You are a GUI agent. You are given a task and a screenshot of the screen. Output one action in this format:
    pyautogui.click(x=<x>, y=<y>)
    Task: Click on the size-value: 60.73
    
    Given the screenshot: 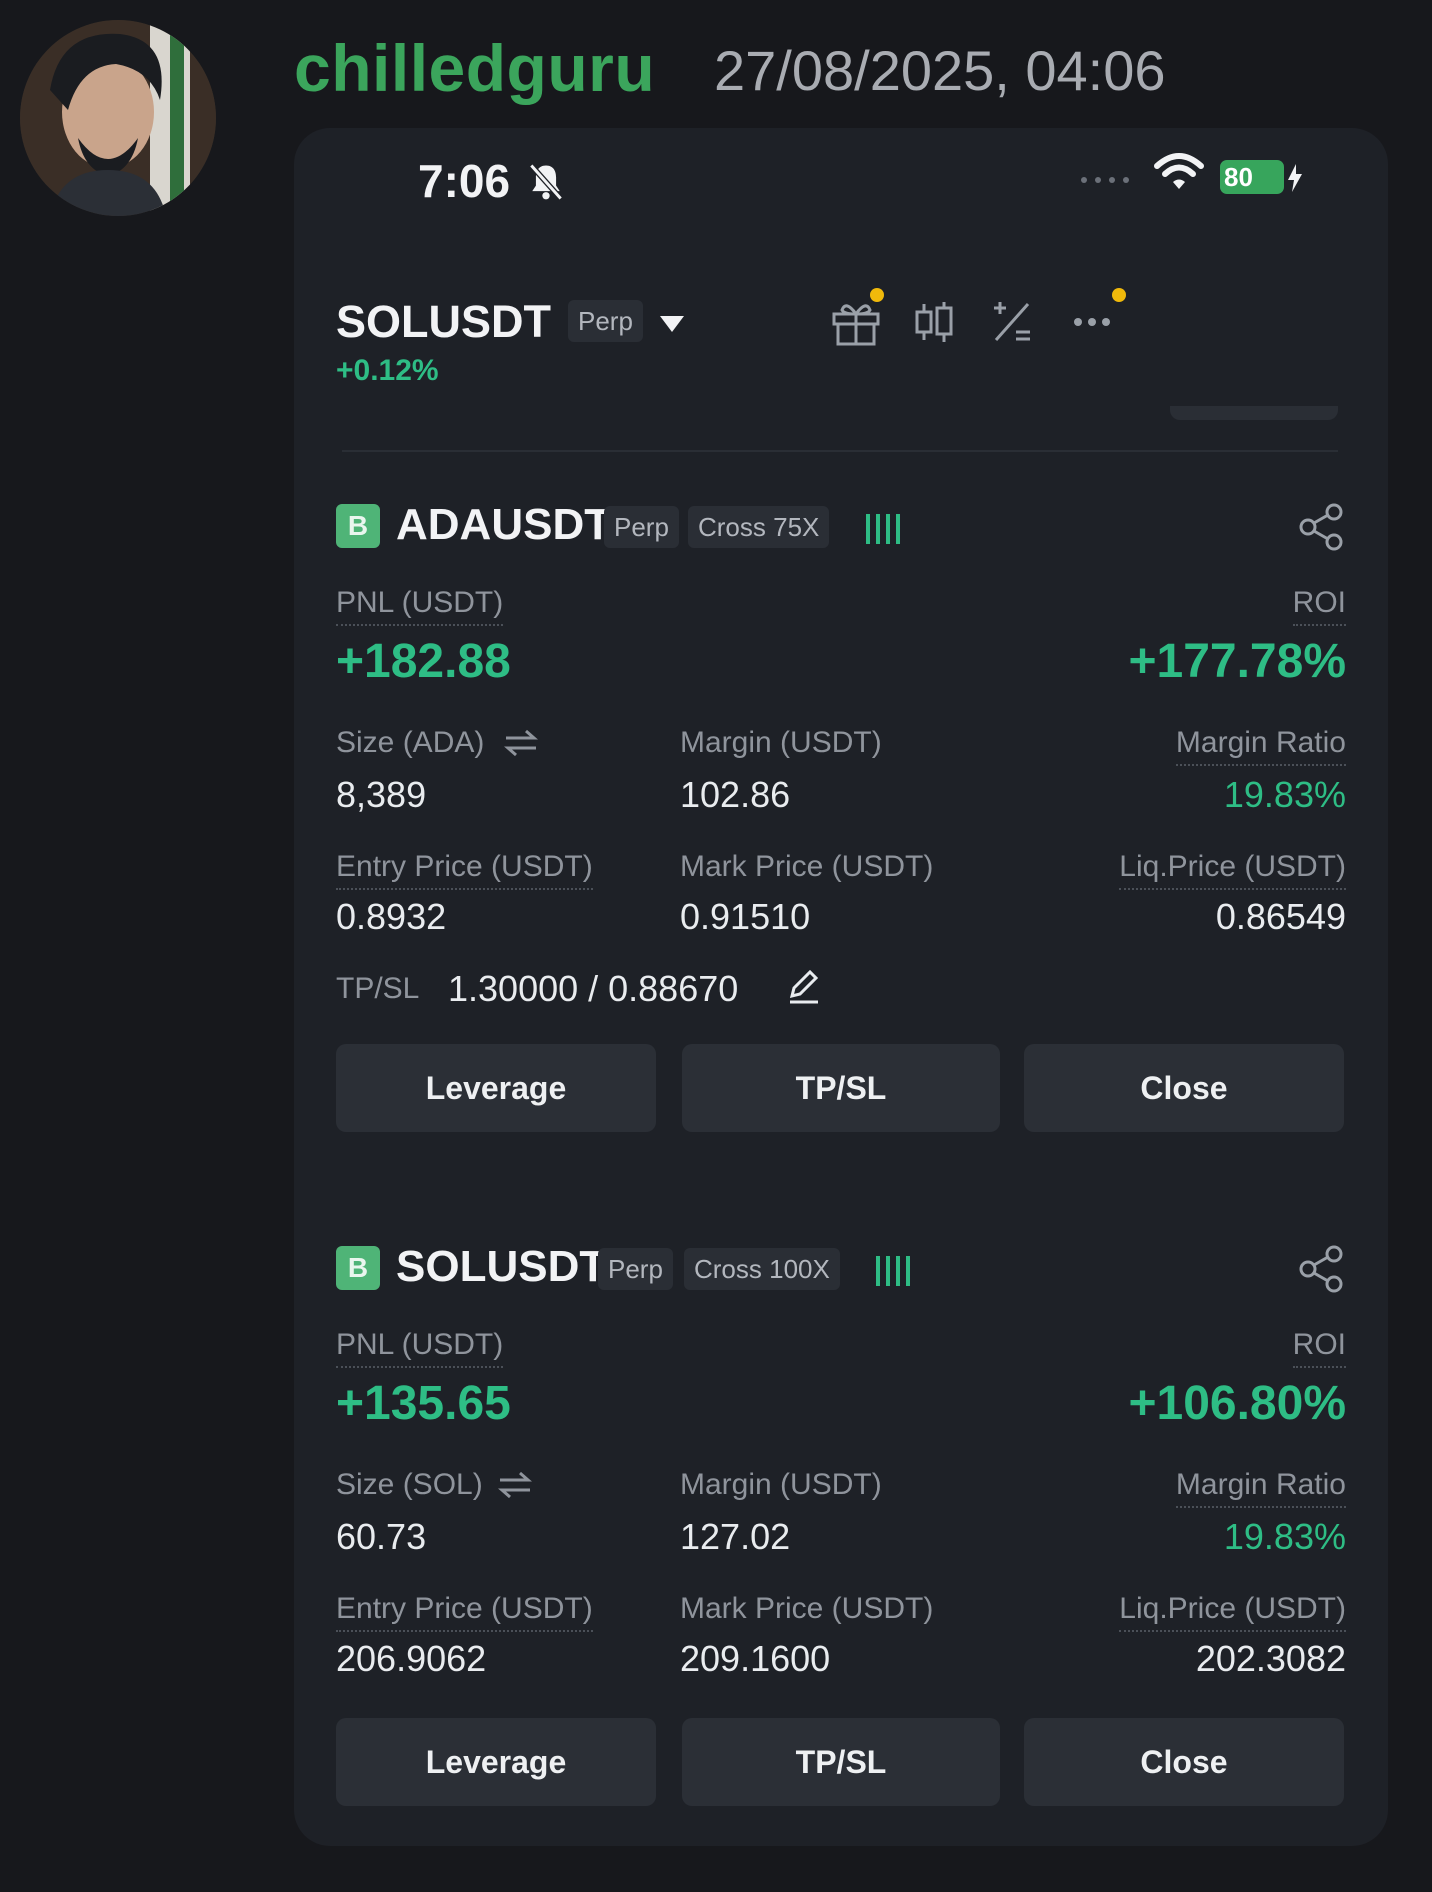 What is the action you would take?
    pyautogui.click(x=381, y=1536)
    